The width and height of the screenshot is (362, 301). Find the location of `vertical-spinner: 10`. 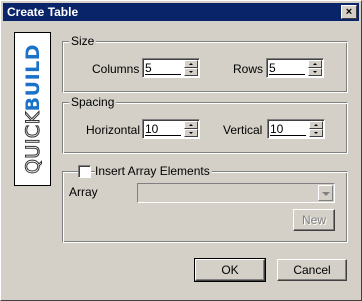

vertical-spinner: 10 is located at coordinates (296, 129).